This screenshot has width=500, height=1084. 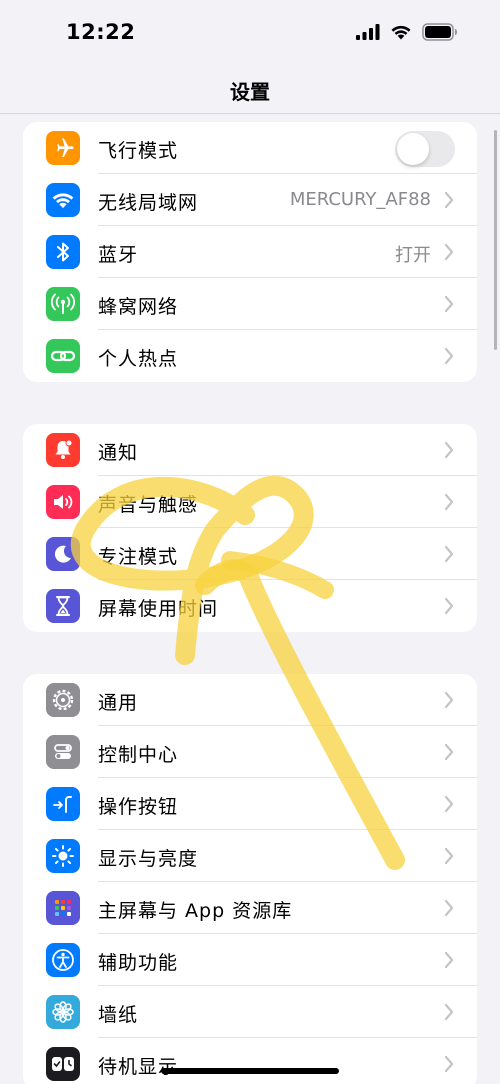 What do you see at coordinates (148, 203) in the screenshot?
I see `settings-row-label: 无线局域网` at bounding box center [148, 203].